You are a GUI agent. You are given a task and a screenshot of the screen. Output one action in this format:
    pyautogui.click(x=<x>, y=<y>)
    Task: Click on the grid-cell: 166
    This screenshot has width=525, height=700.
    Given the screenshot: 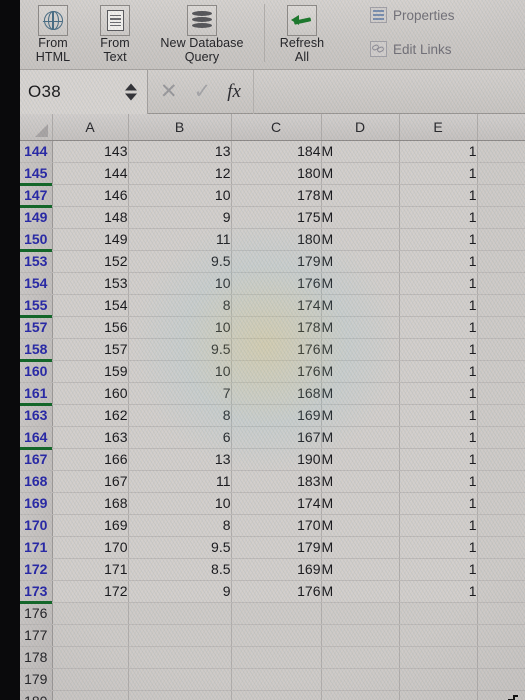 What is the action you would take?
    pyautogui.click(x=90, y=459)
    